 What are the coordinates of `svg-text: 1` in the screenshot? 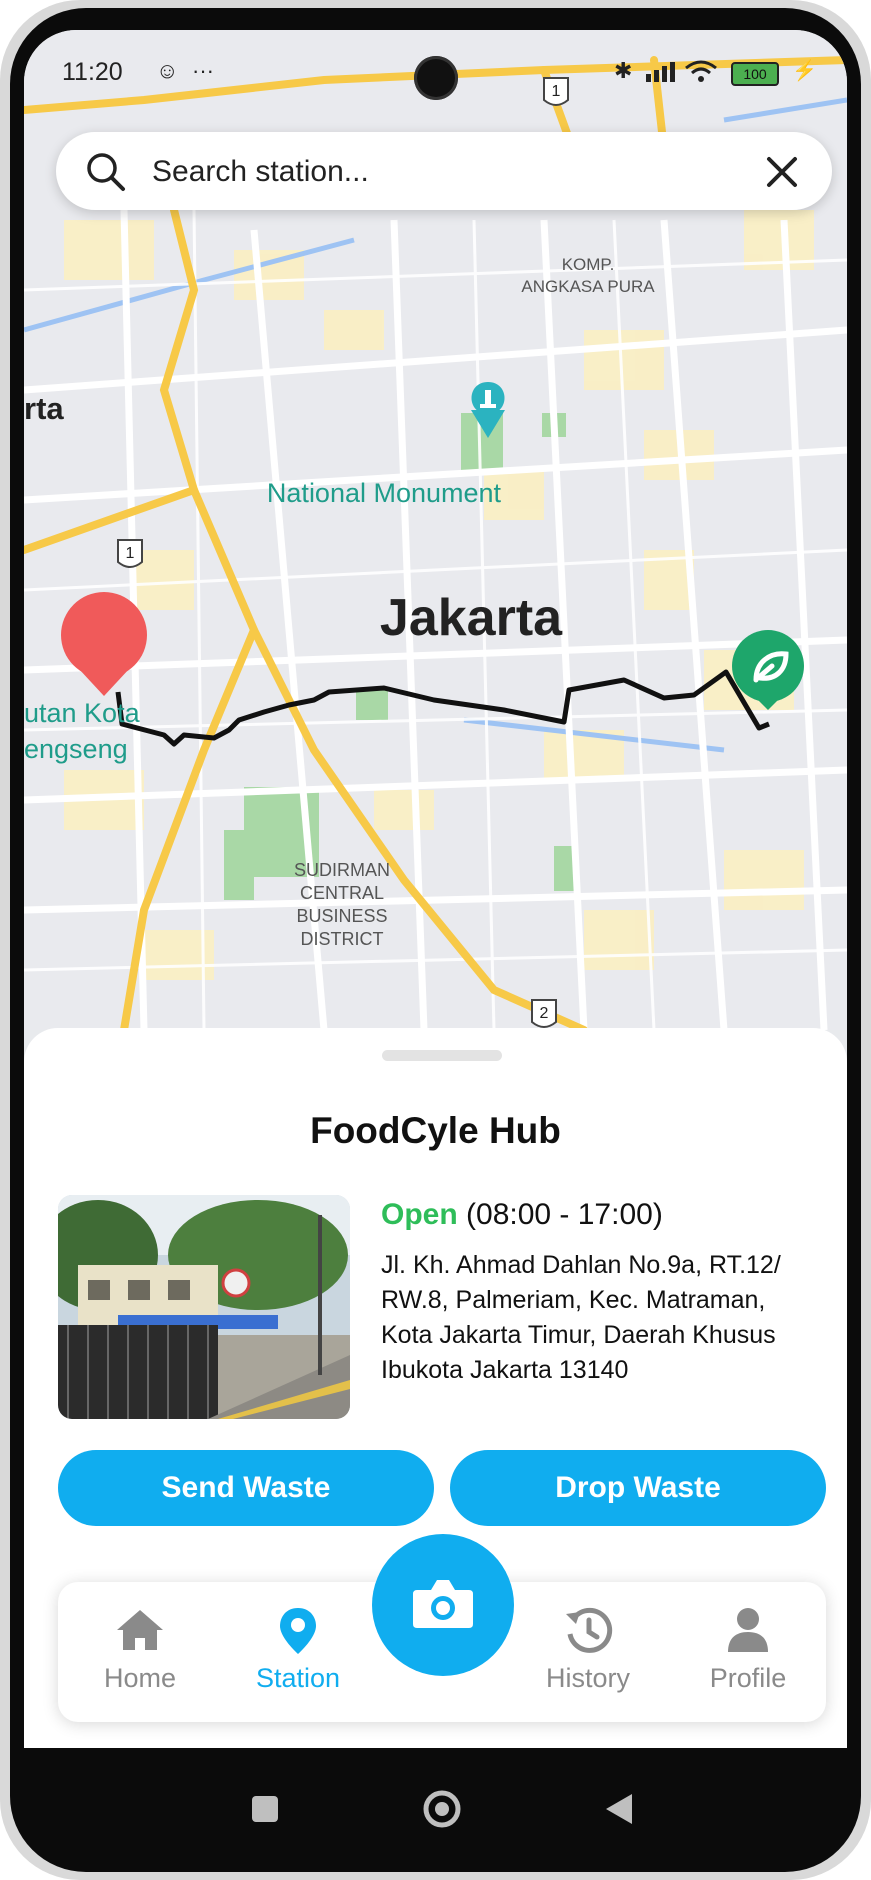 It's located at (130, 553).